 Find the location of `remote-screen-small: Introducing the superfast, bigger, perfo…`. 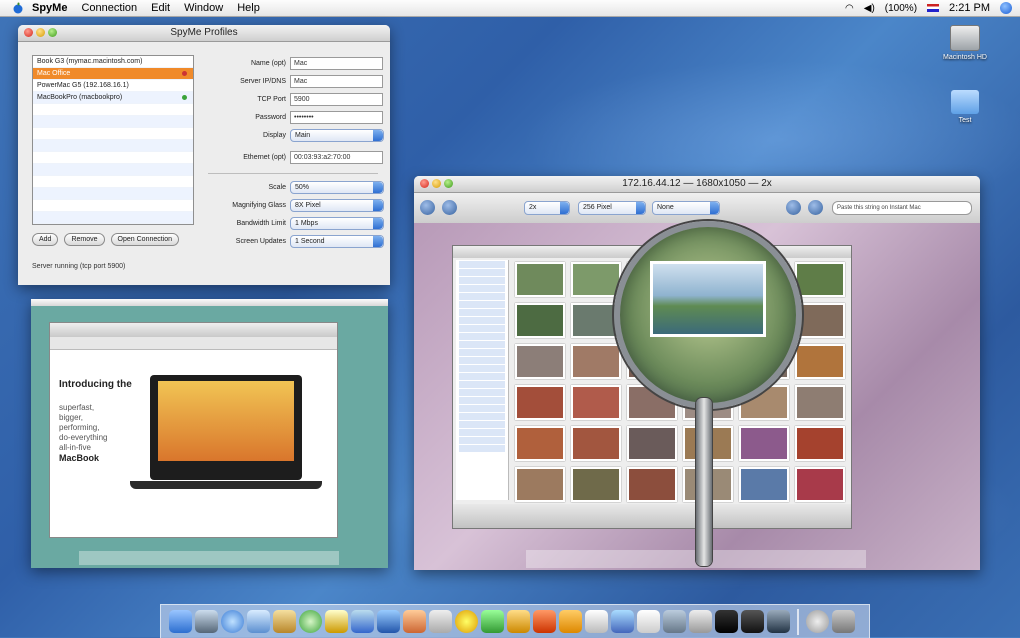

remote-screen-small: Introducing the superfast, bigger, perfo… is located at coordinates (209, 433).